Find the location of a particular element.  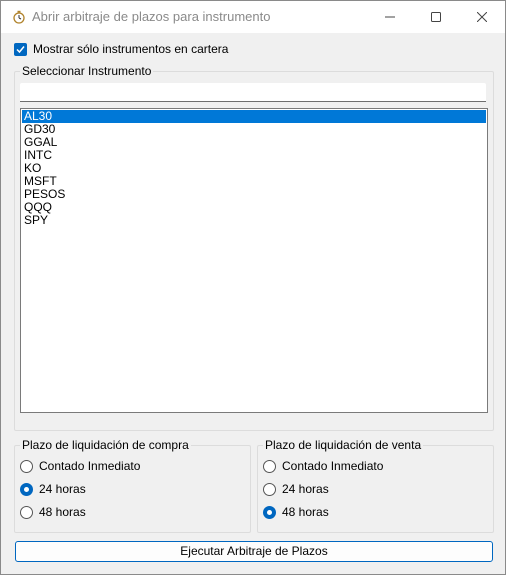

maximize-button is located at coordinates (436, 17).